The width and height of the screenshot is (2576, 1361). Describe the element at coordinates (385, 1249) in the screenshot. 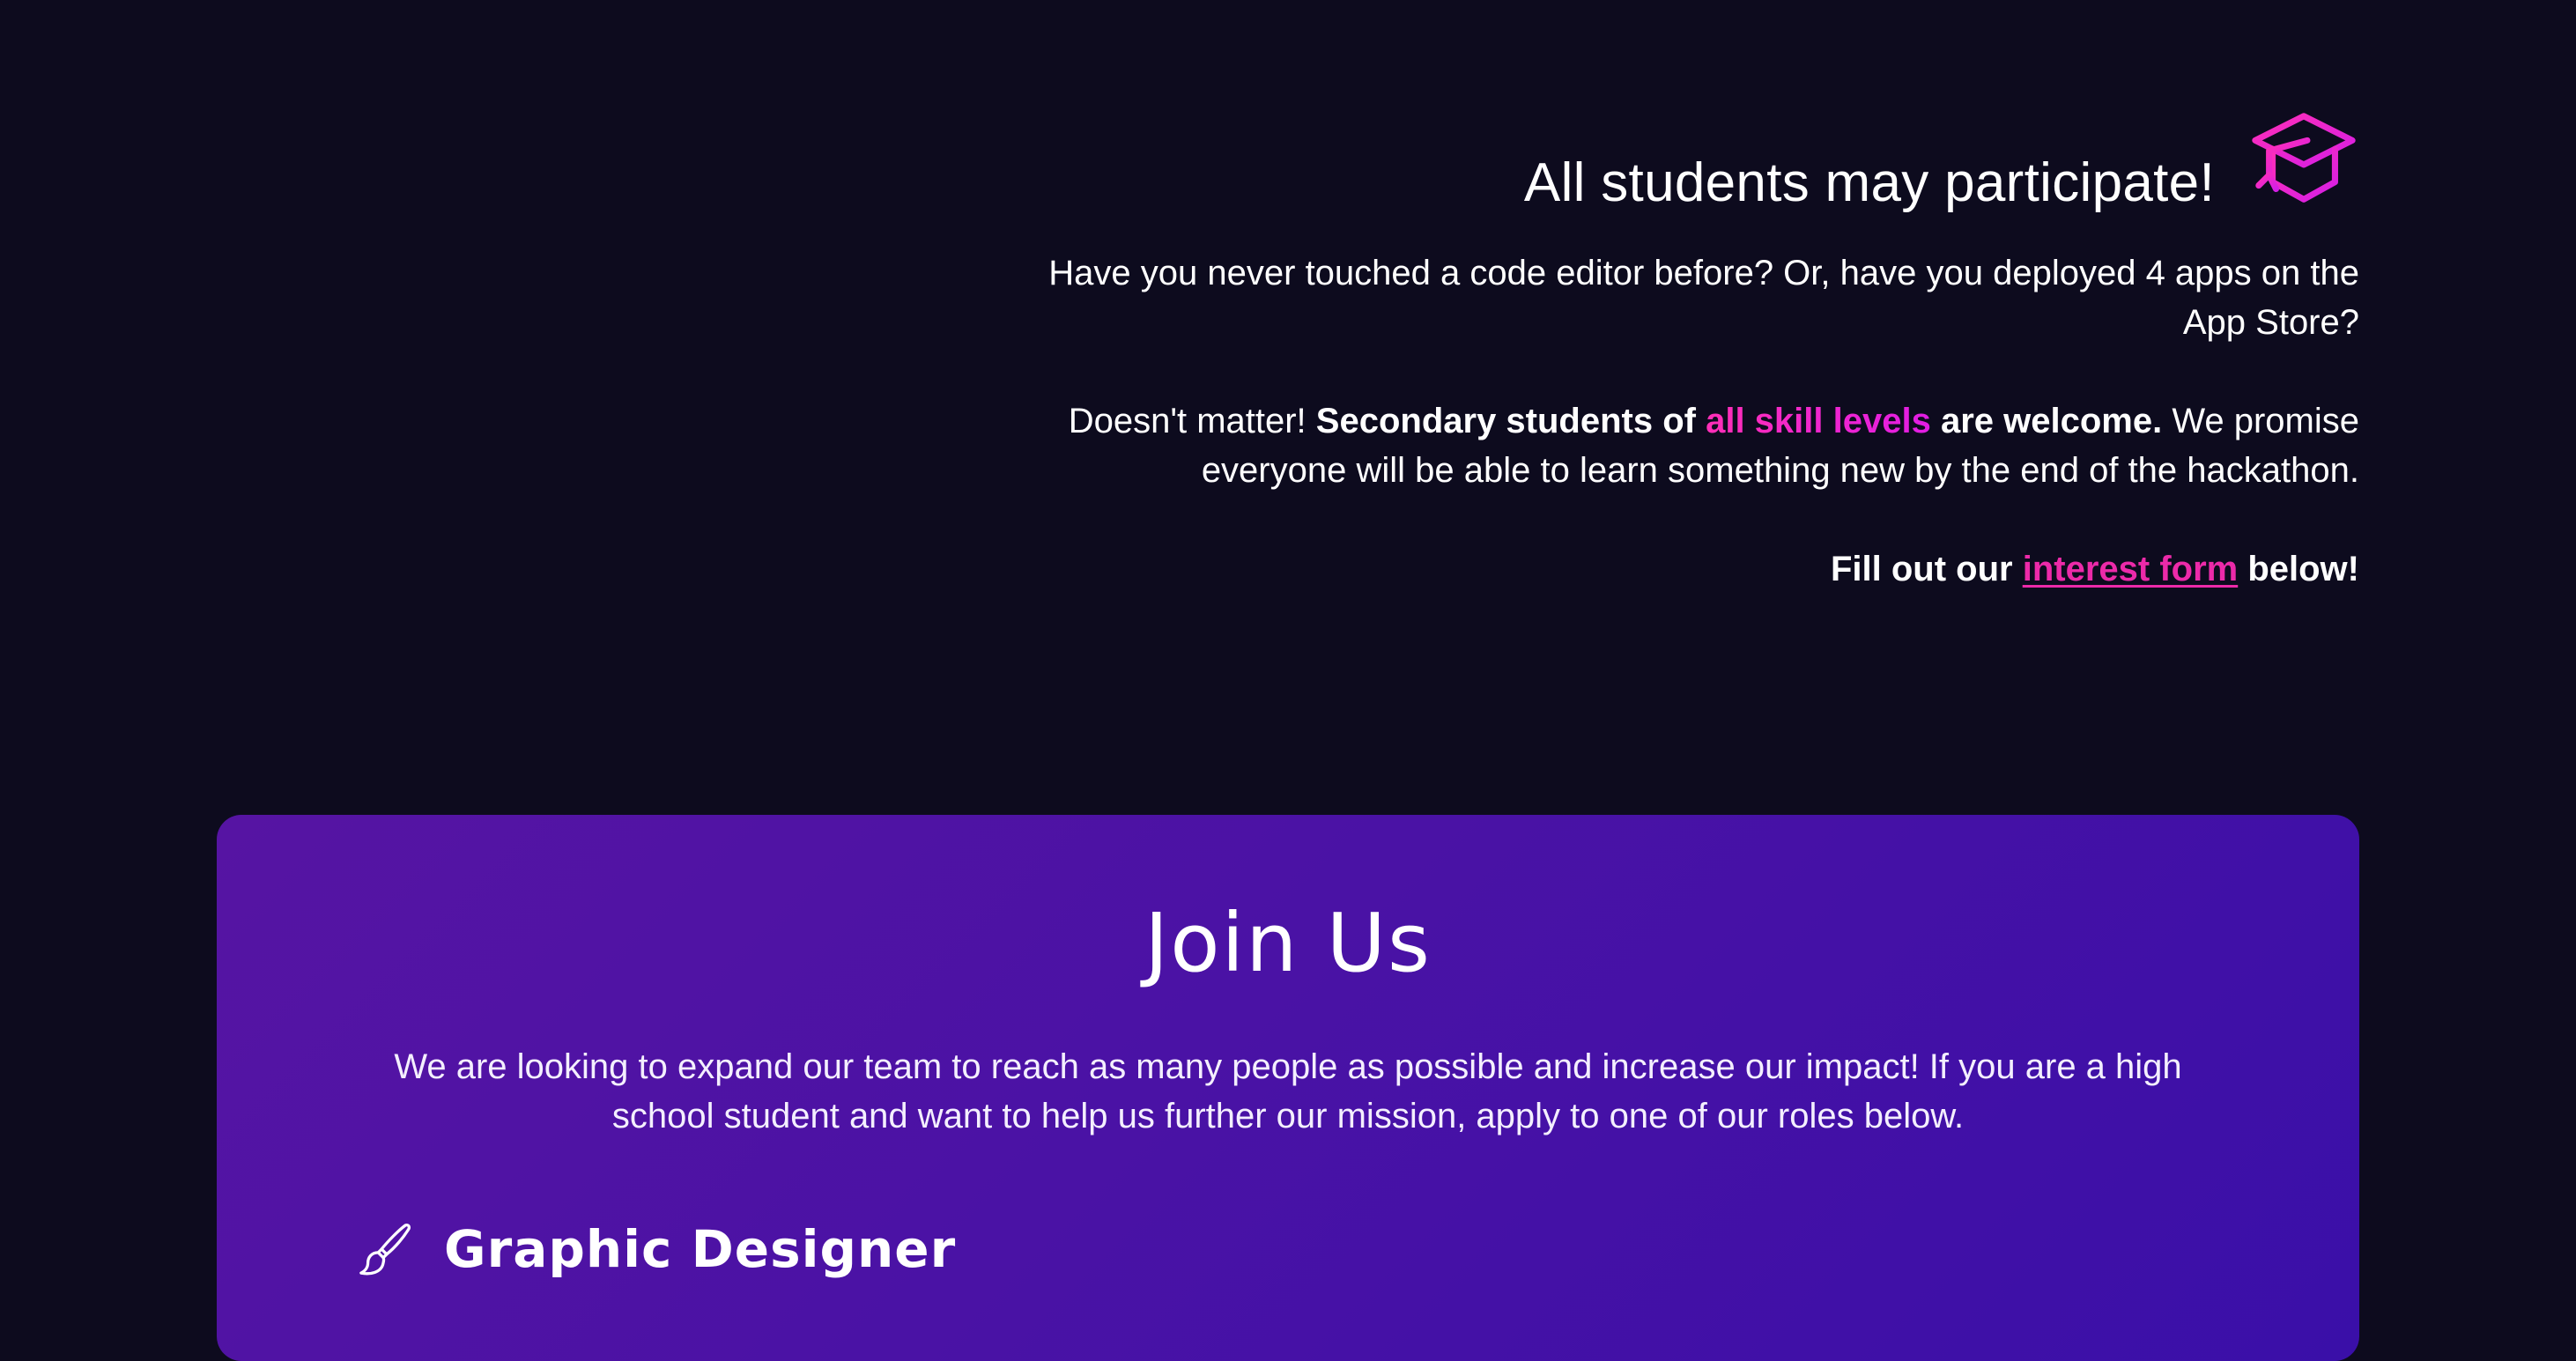

I see `paintbrush-icon` at that location.